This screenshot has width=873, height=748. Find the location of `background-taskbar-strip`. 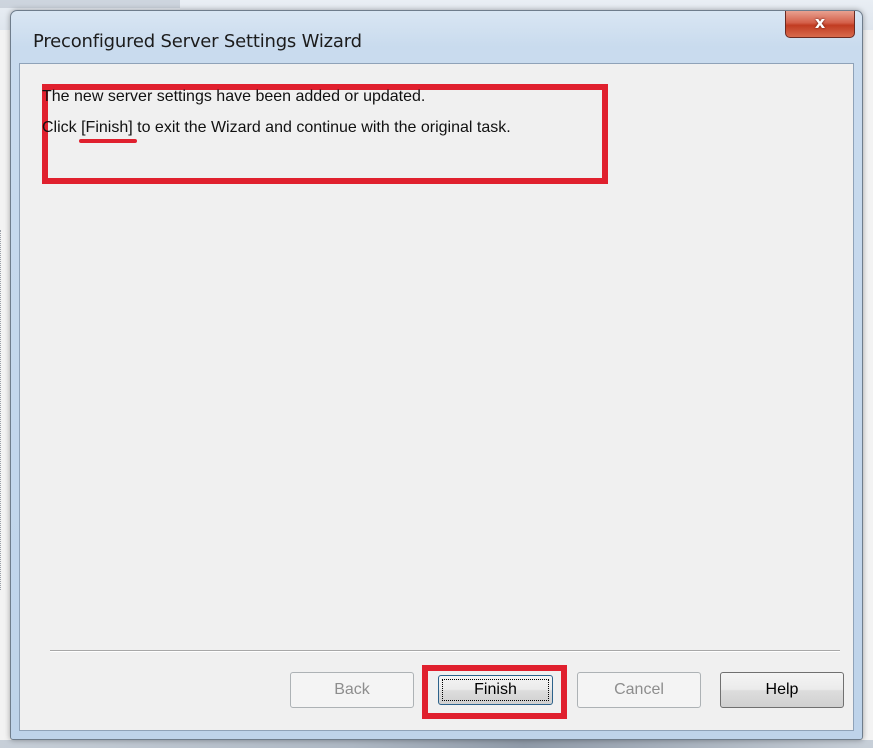

background-taskbar-strip is located at coordinates (436, 744).